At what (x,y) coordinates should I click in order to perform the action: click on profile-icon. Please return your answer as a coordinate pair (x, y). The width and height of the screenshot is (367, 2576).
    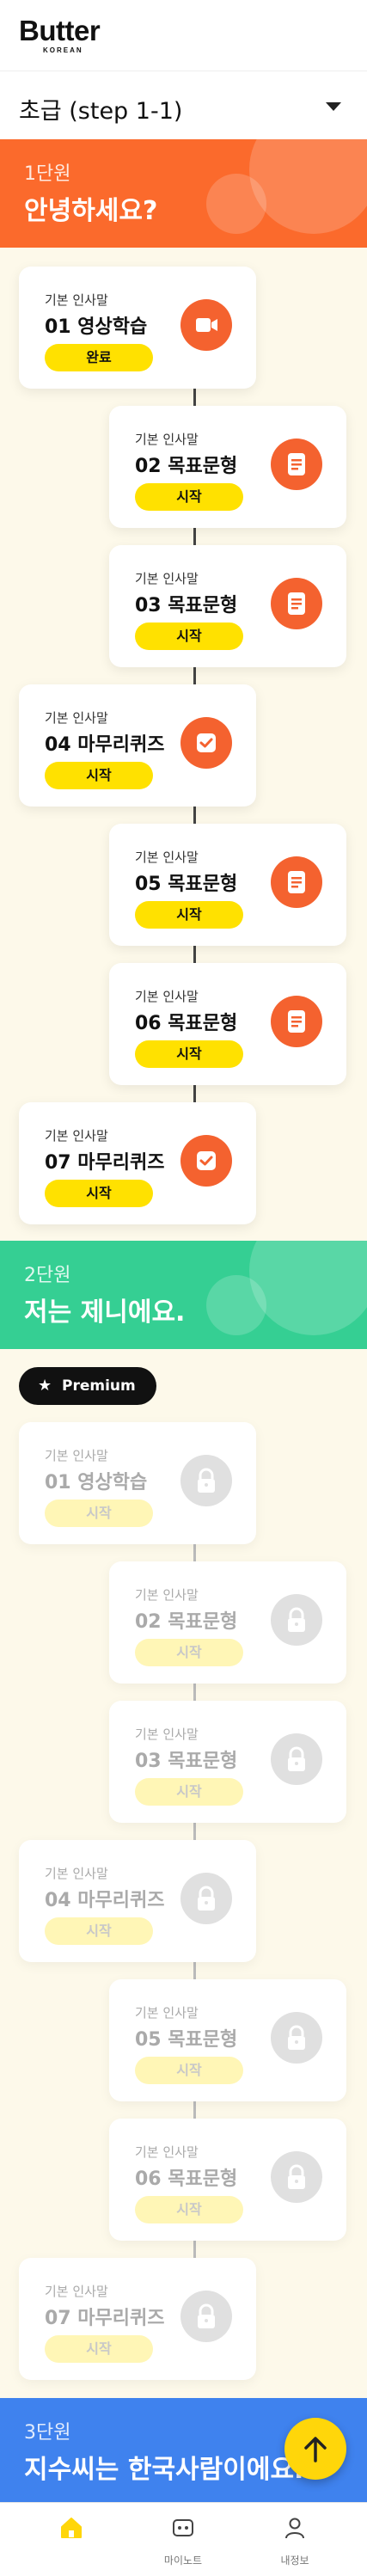
    Looking at the image, I should click on (294, 2528).